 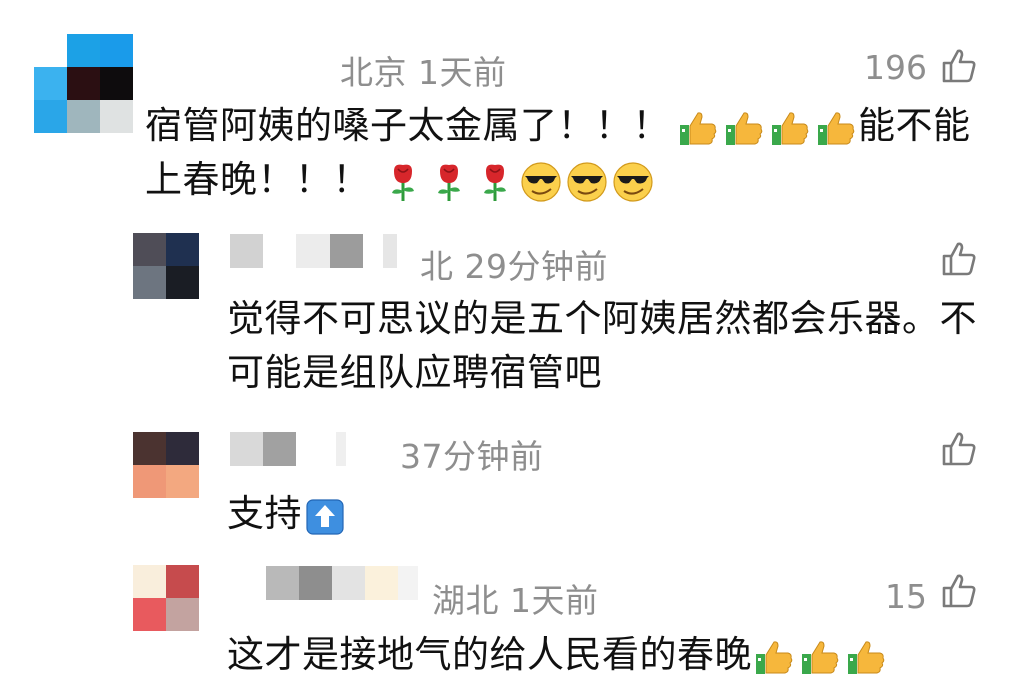 I want to click on comment-meta: 湖北 1天前, so click(x=515, y=600).